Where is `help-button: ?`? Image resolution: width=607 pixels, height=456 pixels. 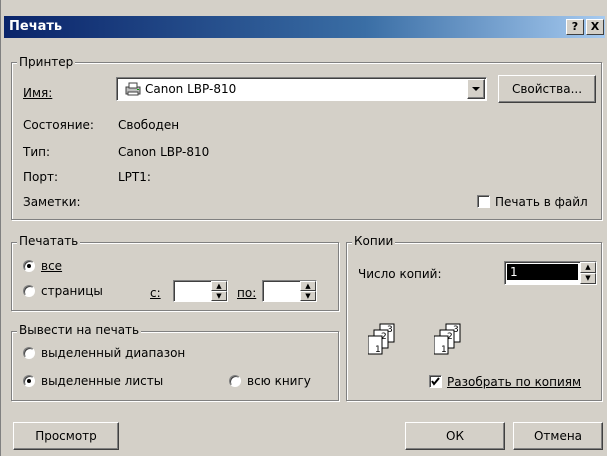 help-button: ? is located at coordinates (575, 27).